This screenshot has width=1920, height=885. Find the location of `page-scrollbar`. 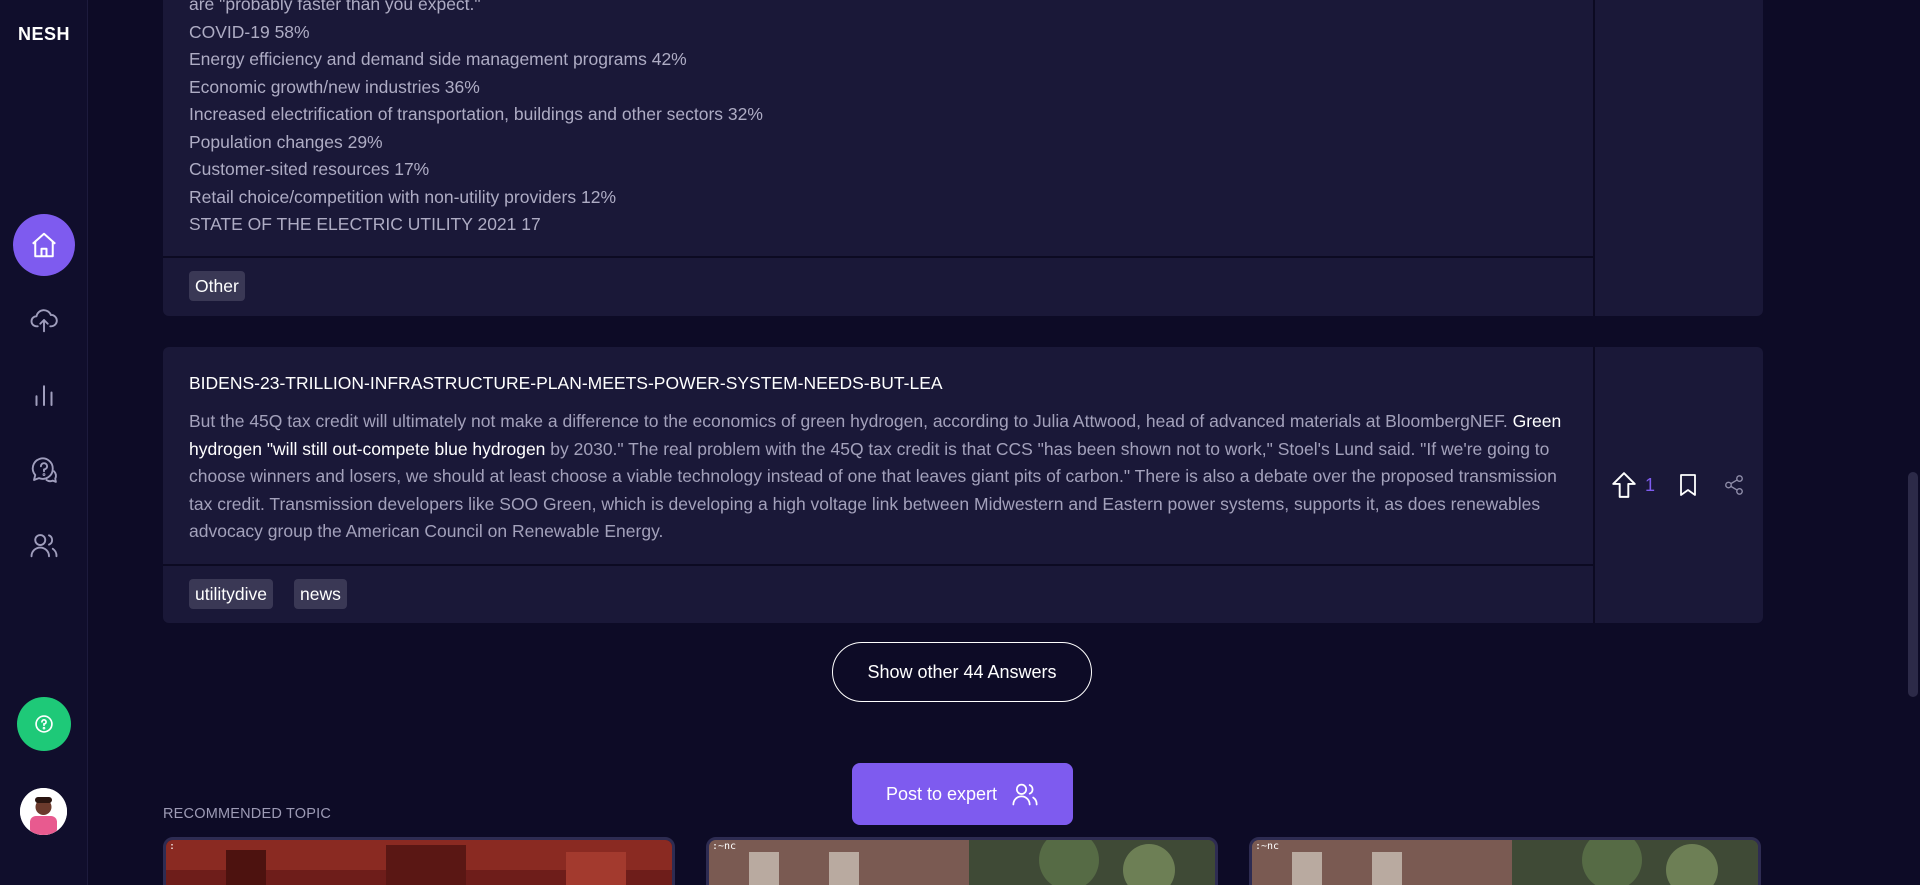

page-scrollbar is located at coordinates (1913, 584).